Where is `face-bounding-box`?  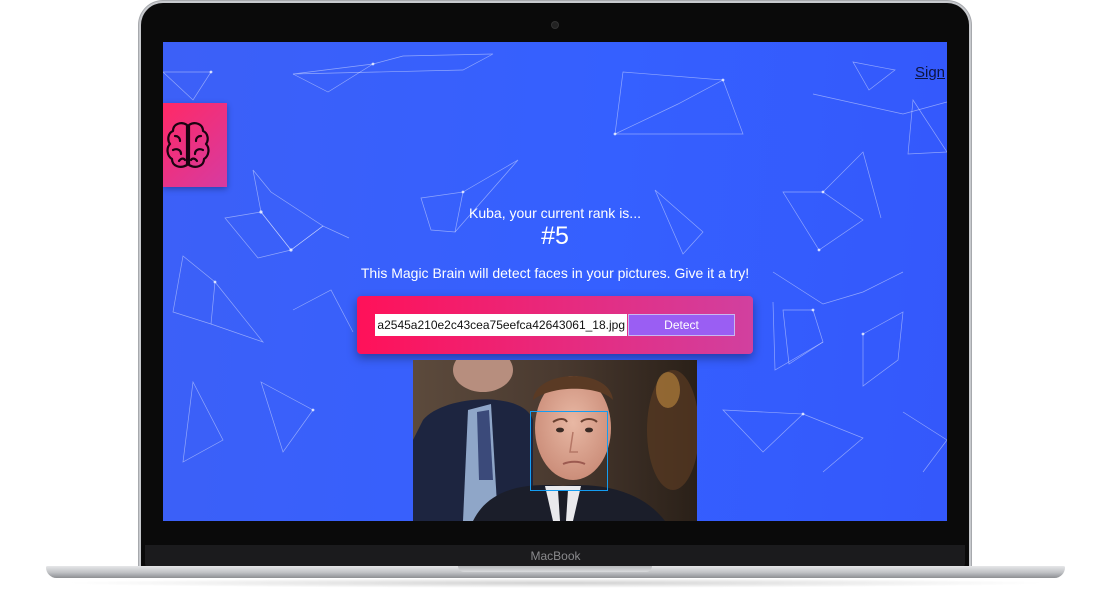 face-bounding-box is located at coordinates (569, 451).